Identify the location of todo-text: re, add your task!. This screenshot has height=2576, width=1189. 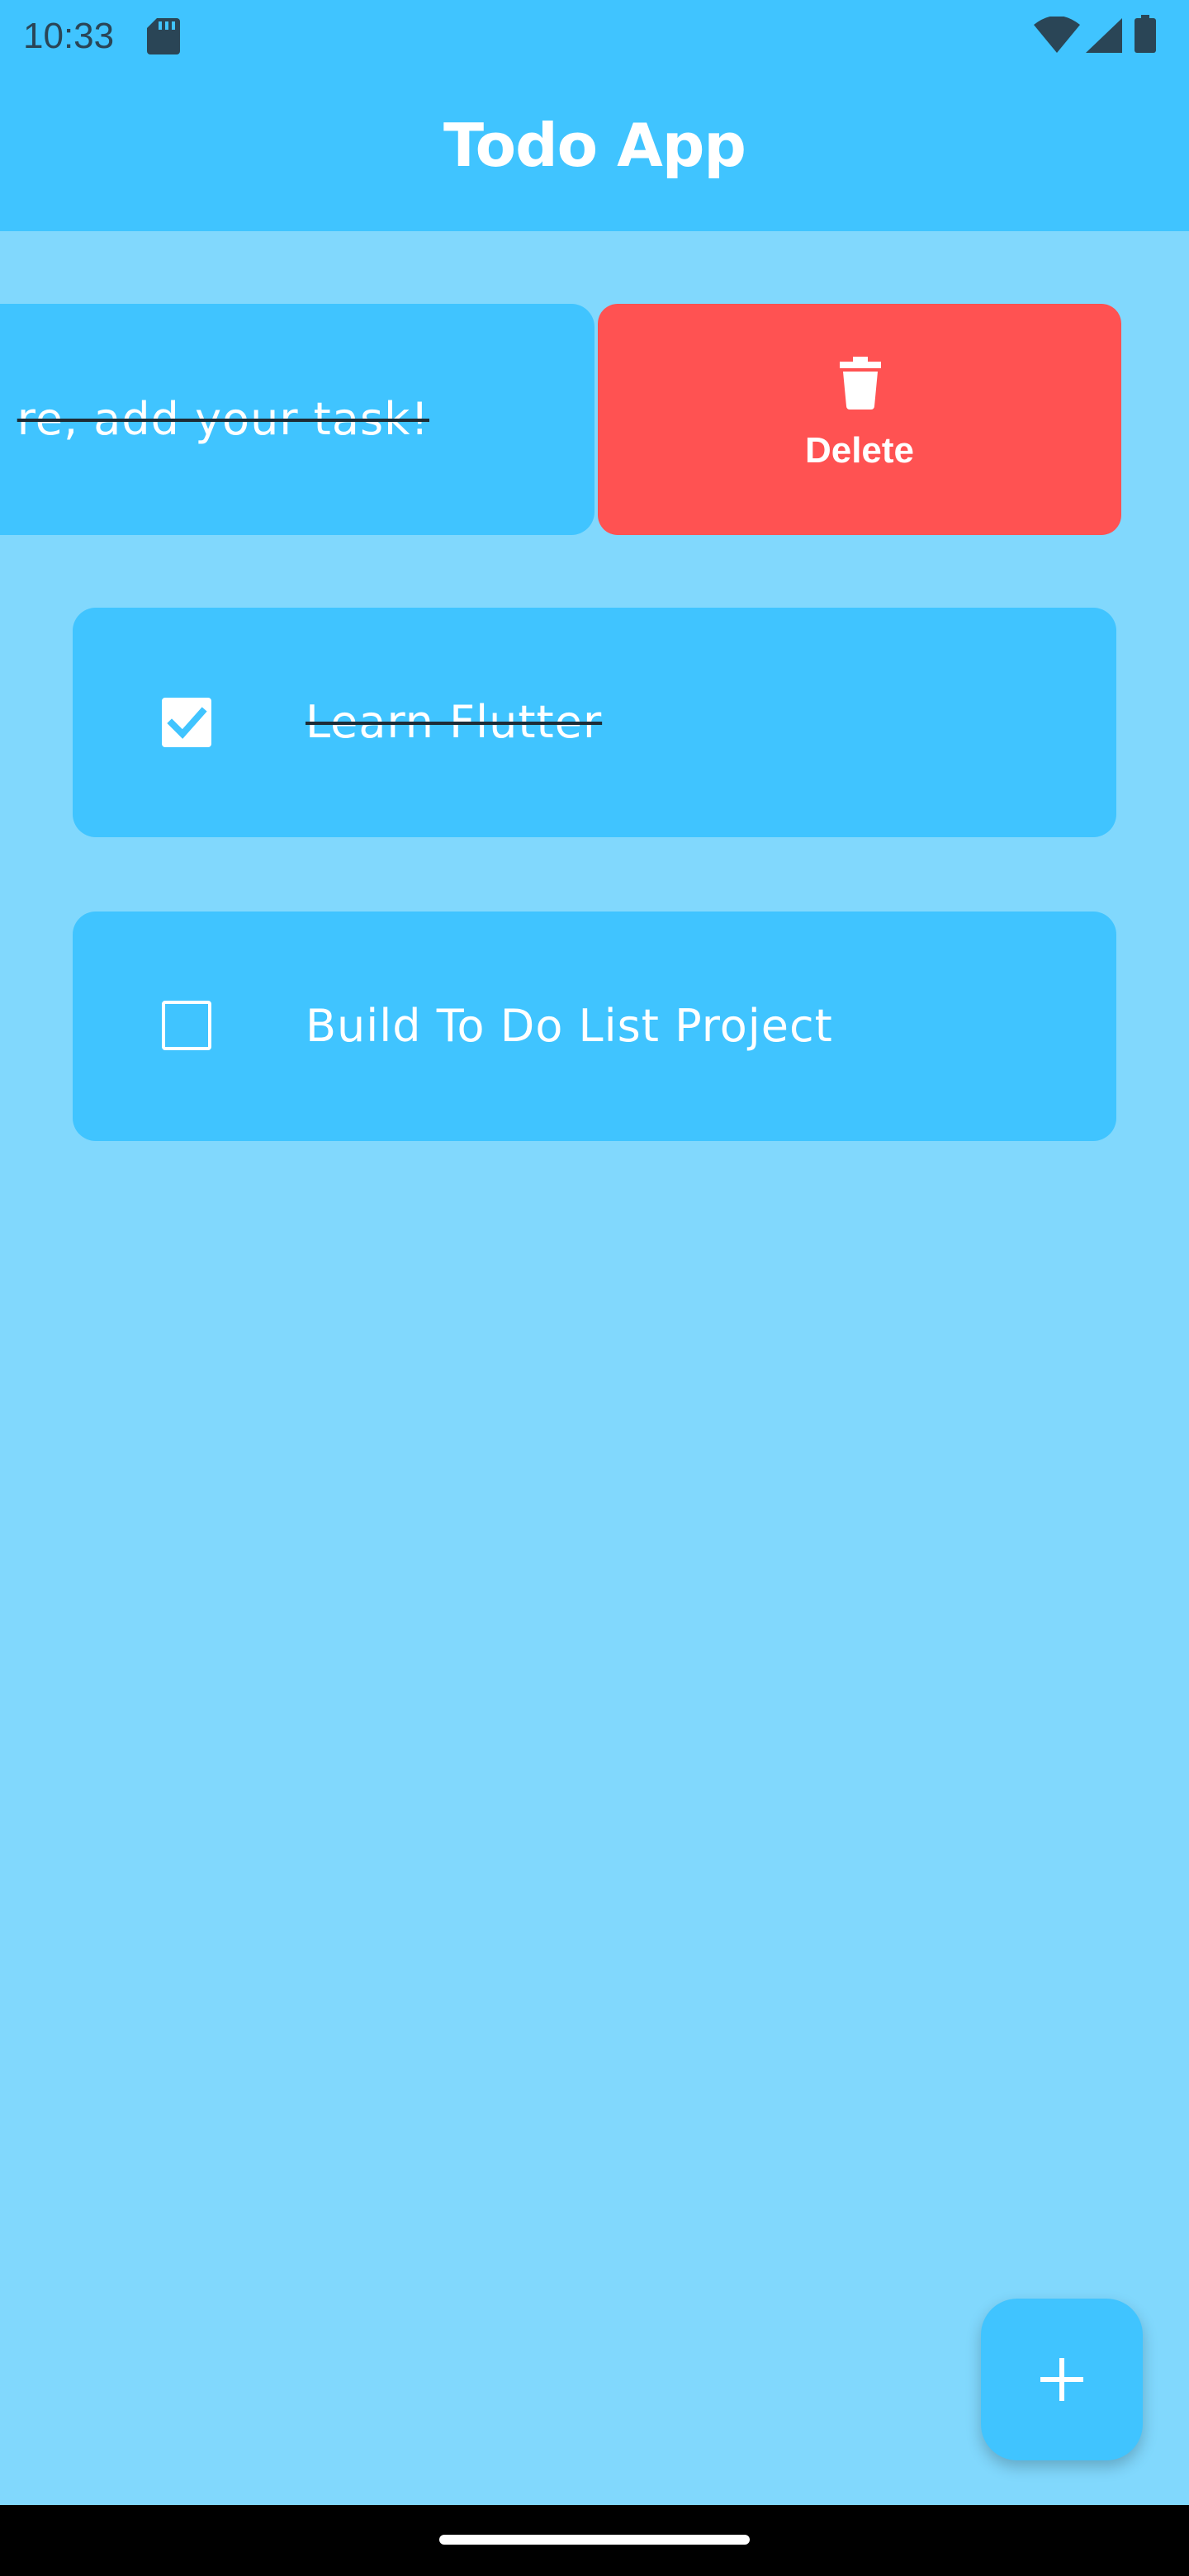
(223, 419).